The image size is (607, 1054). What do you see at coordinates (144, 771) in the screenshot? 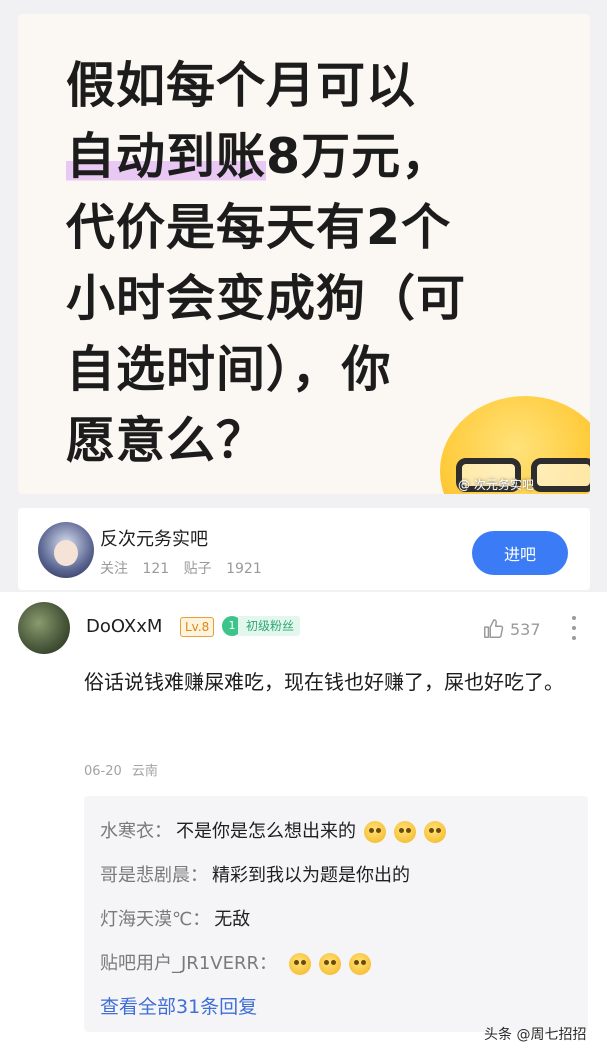
I see `comment-location: 云南` at bounding box center [144, 771].